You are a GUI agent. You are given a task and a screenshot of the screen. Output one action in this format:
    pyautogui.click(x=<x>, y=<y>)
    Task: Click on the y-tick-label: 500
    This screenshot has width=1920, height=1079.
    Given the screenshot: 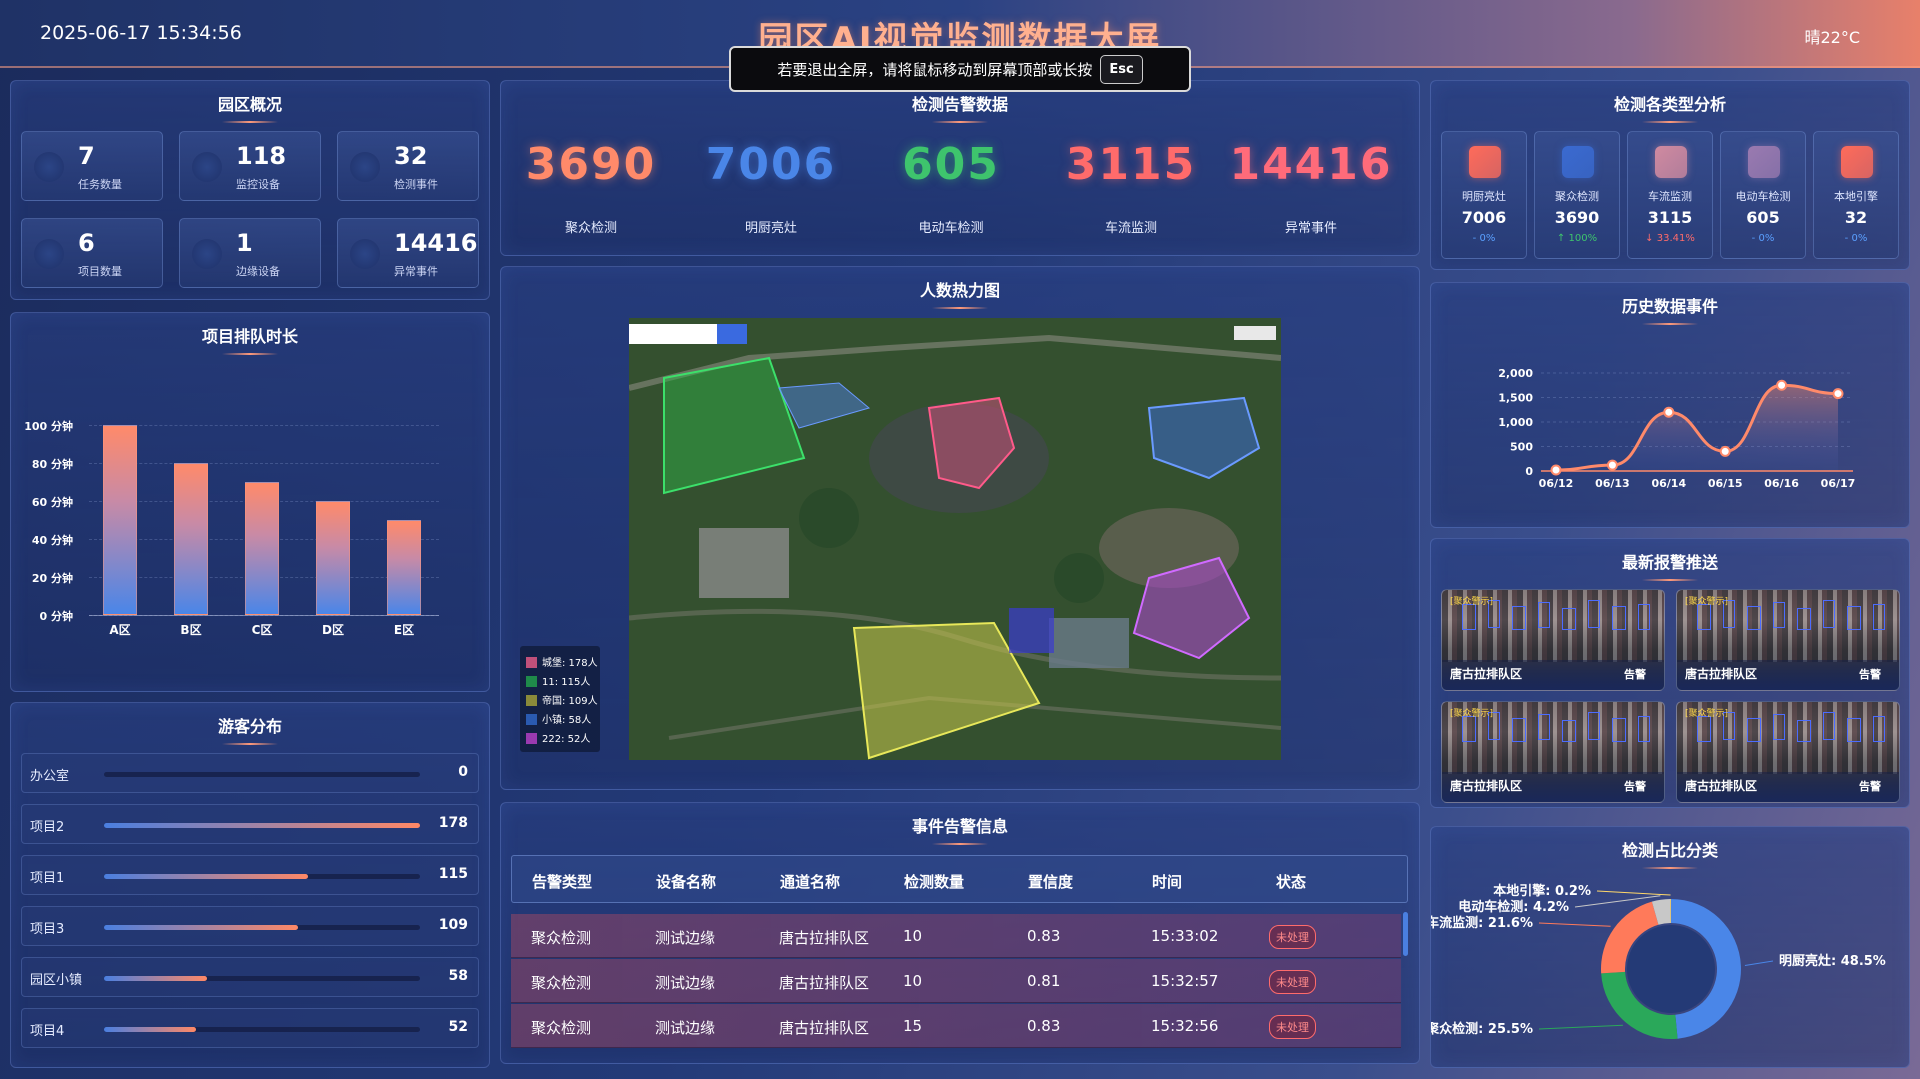 What is the action you would take?
    pyautogui.click(x=1521, y=447)
    